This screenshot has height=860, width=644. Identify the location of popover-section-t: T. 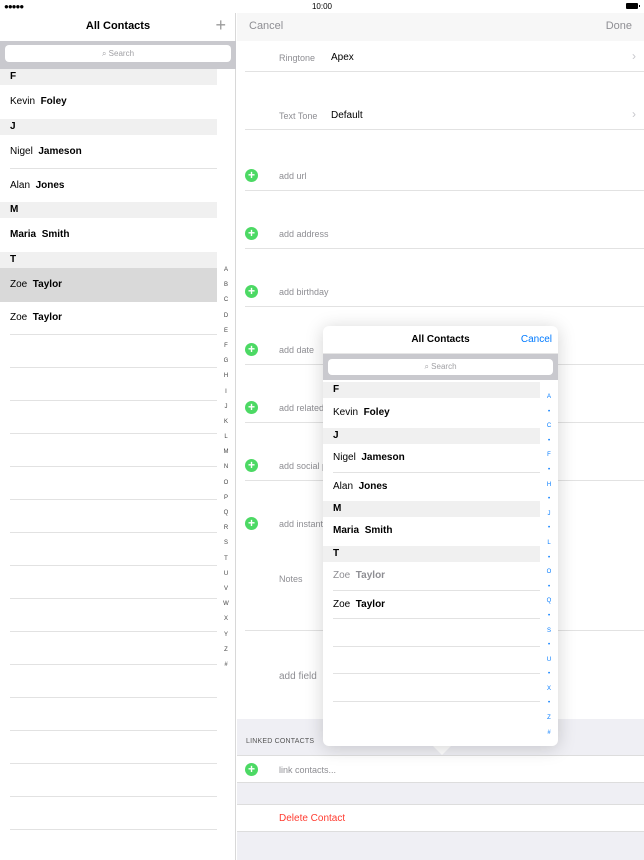
(431, 554).